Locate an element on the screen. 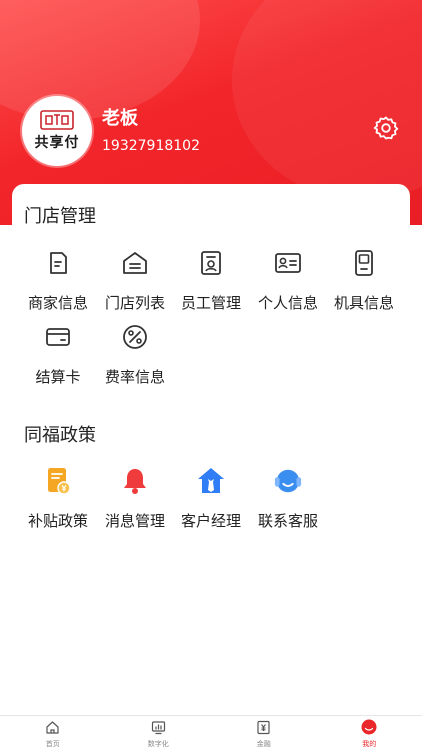 The height and width of the screenshot is (750, 422). menu-message-management: 消息管理 is located at coordinates (135, 502).